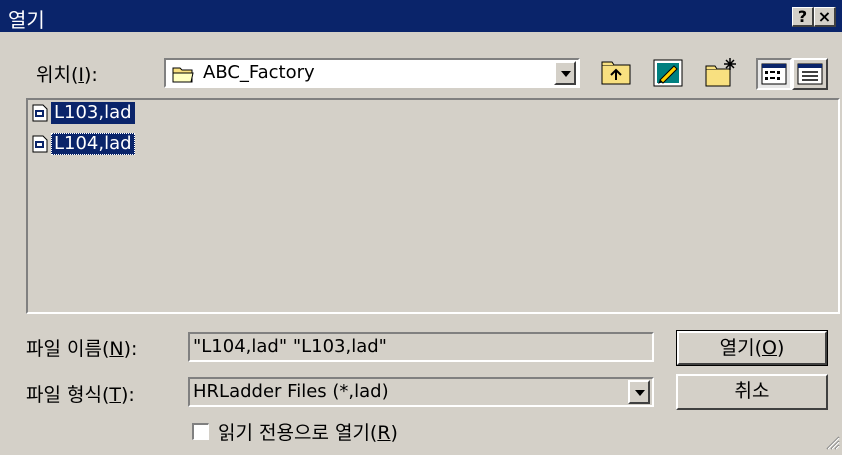 Image resolution: width=842 pixels, height=455 pixels. What do you see at coordinates (93, 144) in the screenshot?
I see `file-name: L104,lad` at bounding box center [93, 144].